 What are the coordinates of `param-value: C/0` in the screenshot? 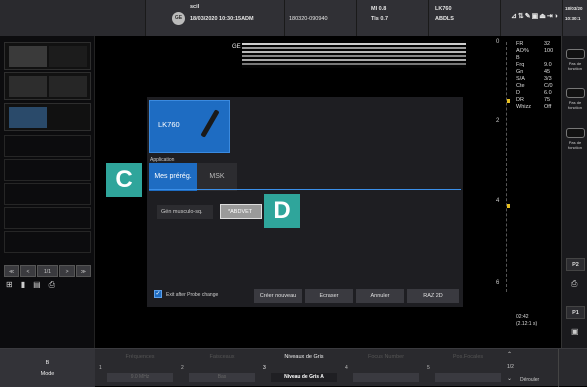 It's located at (548, 86).